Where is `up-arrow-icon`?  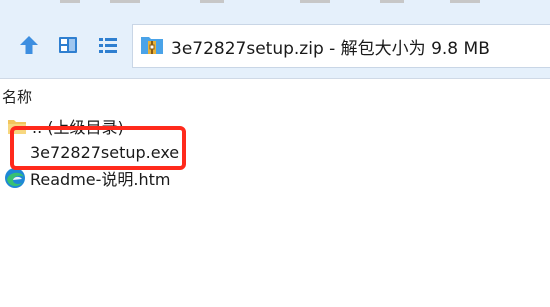 up-arrow-icon is located at coordinates (29, 45).